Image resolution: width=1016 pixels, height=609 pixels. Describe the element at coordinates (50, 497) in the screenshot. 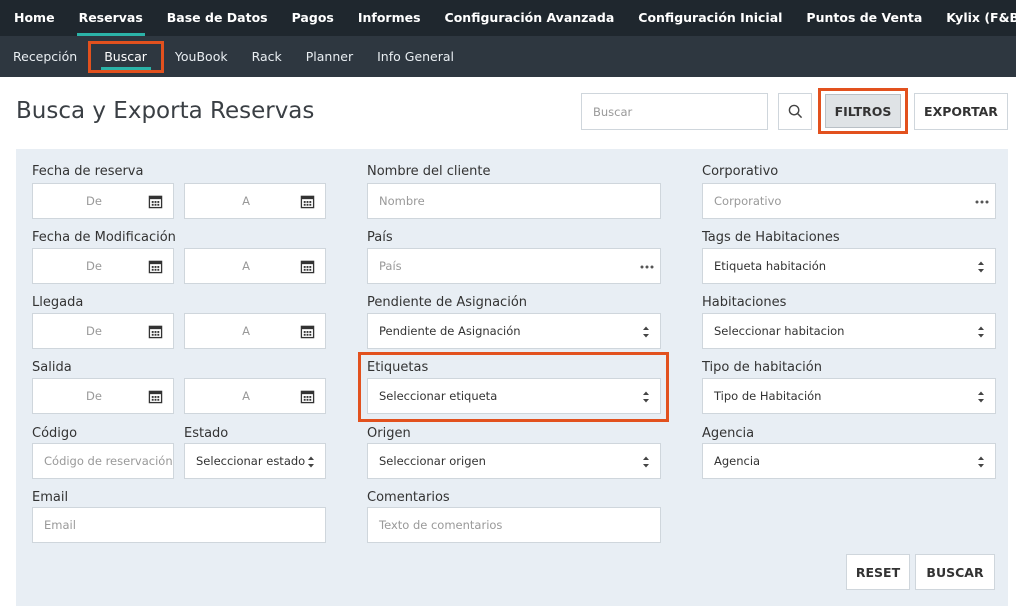

I see `email-label: Email` at that location.